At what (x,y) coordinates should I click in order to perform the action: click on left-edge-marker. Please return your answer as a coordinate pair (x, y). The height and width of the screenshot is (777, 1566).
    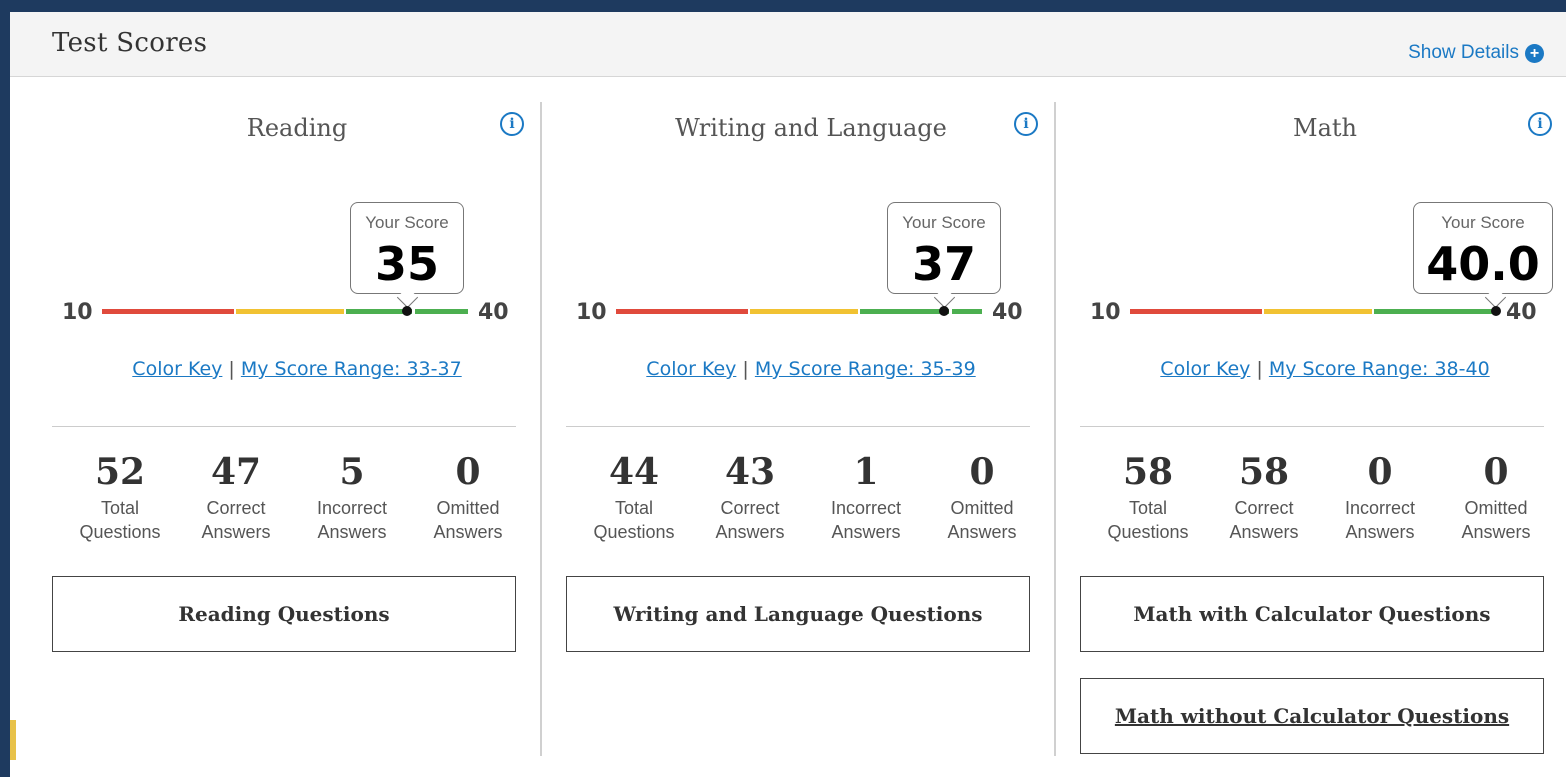
    Looking at the image, I should click on (13, 740).